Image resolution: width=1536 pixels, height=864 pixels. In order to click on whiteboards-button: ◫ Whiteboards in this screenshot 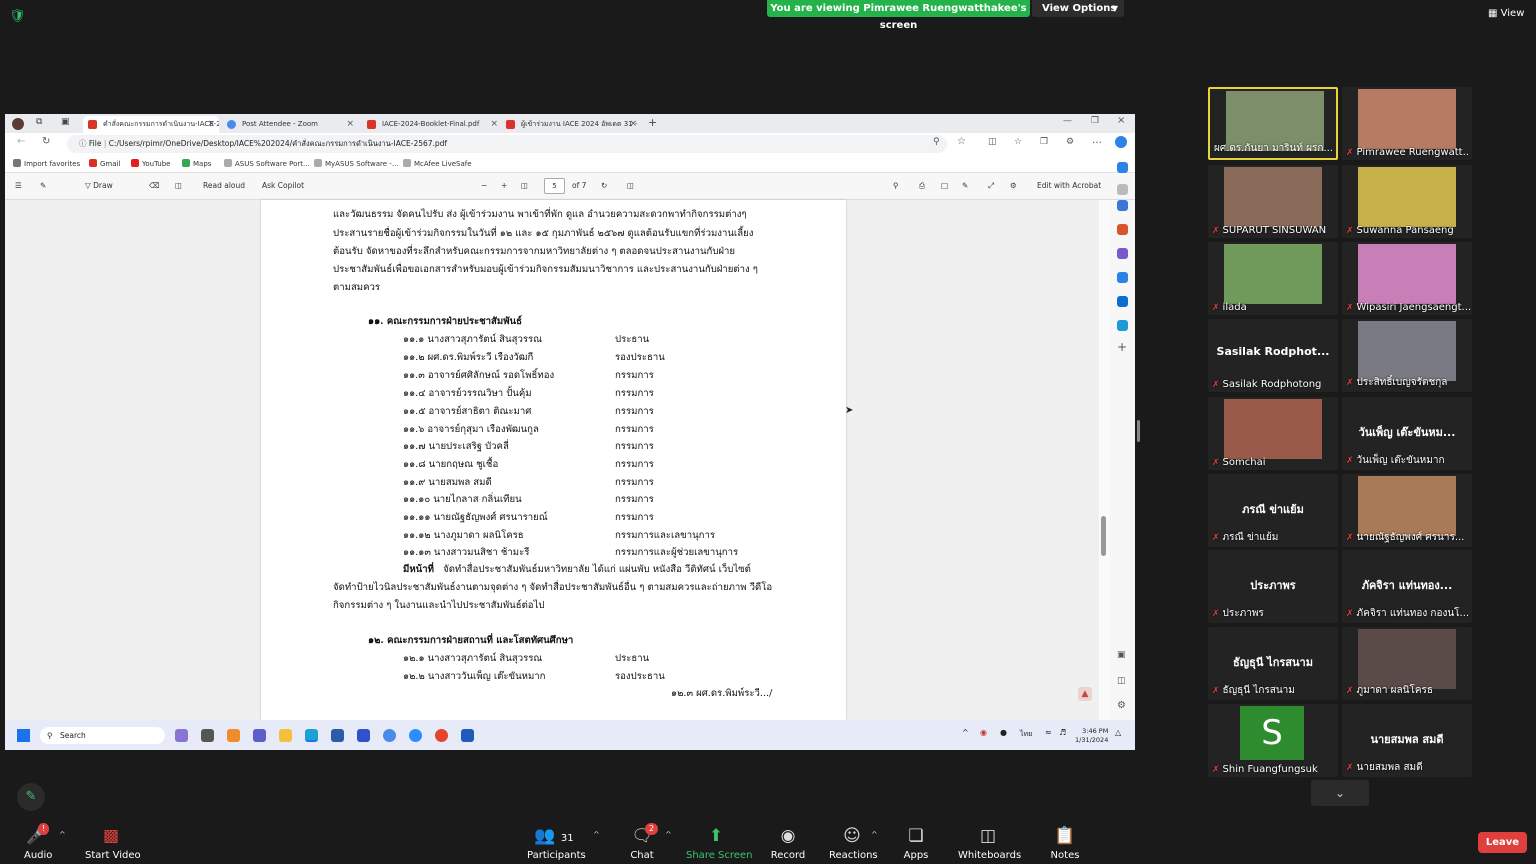, I will do `click(989, 843)`.